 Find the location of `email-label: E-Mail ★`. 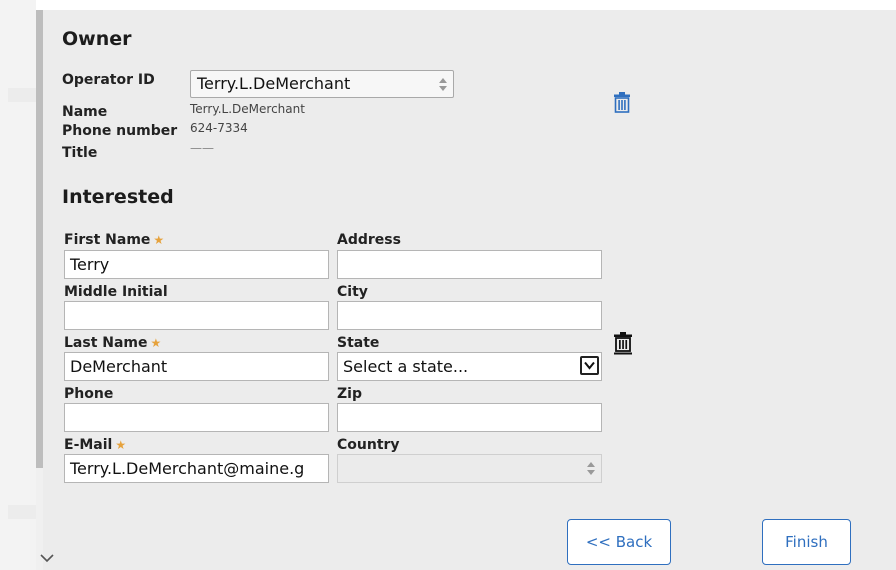

email-label: E-Mail ★ is located at coordinates (95, 445).